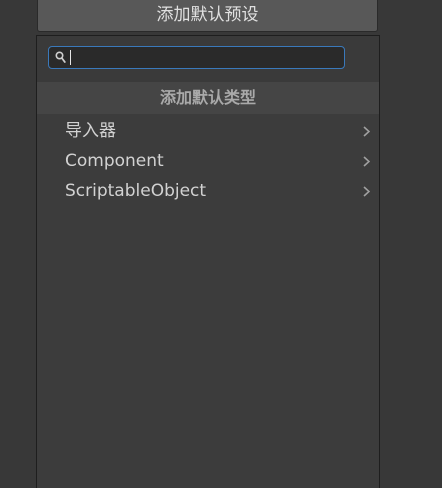 The image size is (442, 488). What do you see at coordinates (114, 161) in the screenshot?
I see `list-item-label: Component` at bounding box center [114, 161].